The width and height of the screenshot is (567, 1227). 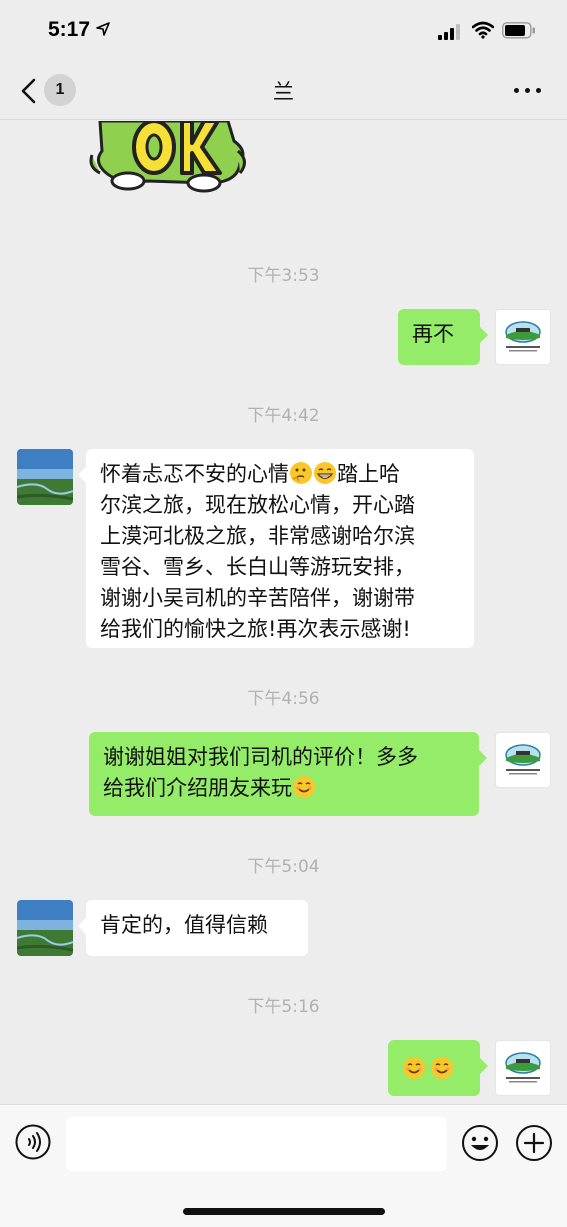 What do you see at coordinates (518, 30) in the screenshot?
I see `battery-icon` at bounding box center [518, 30].